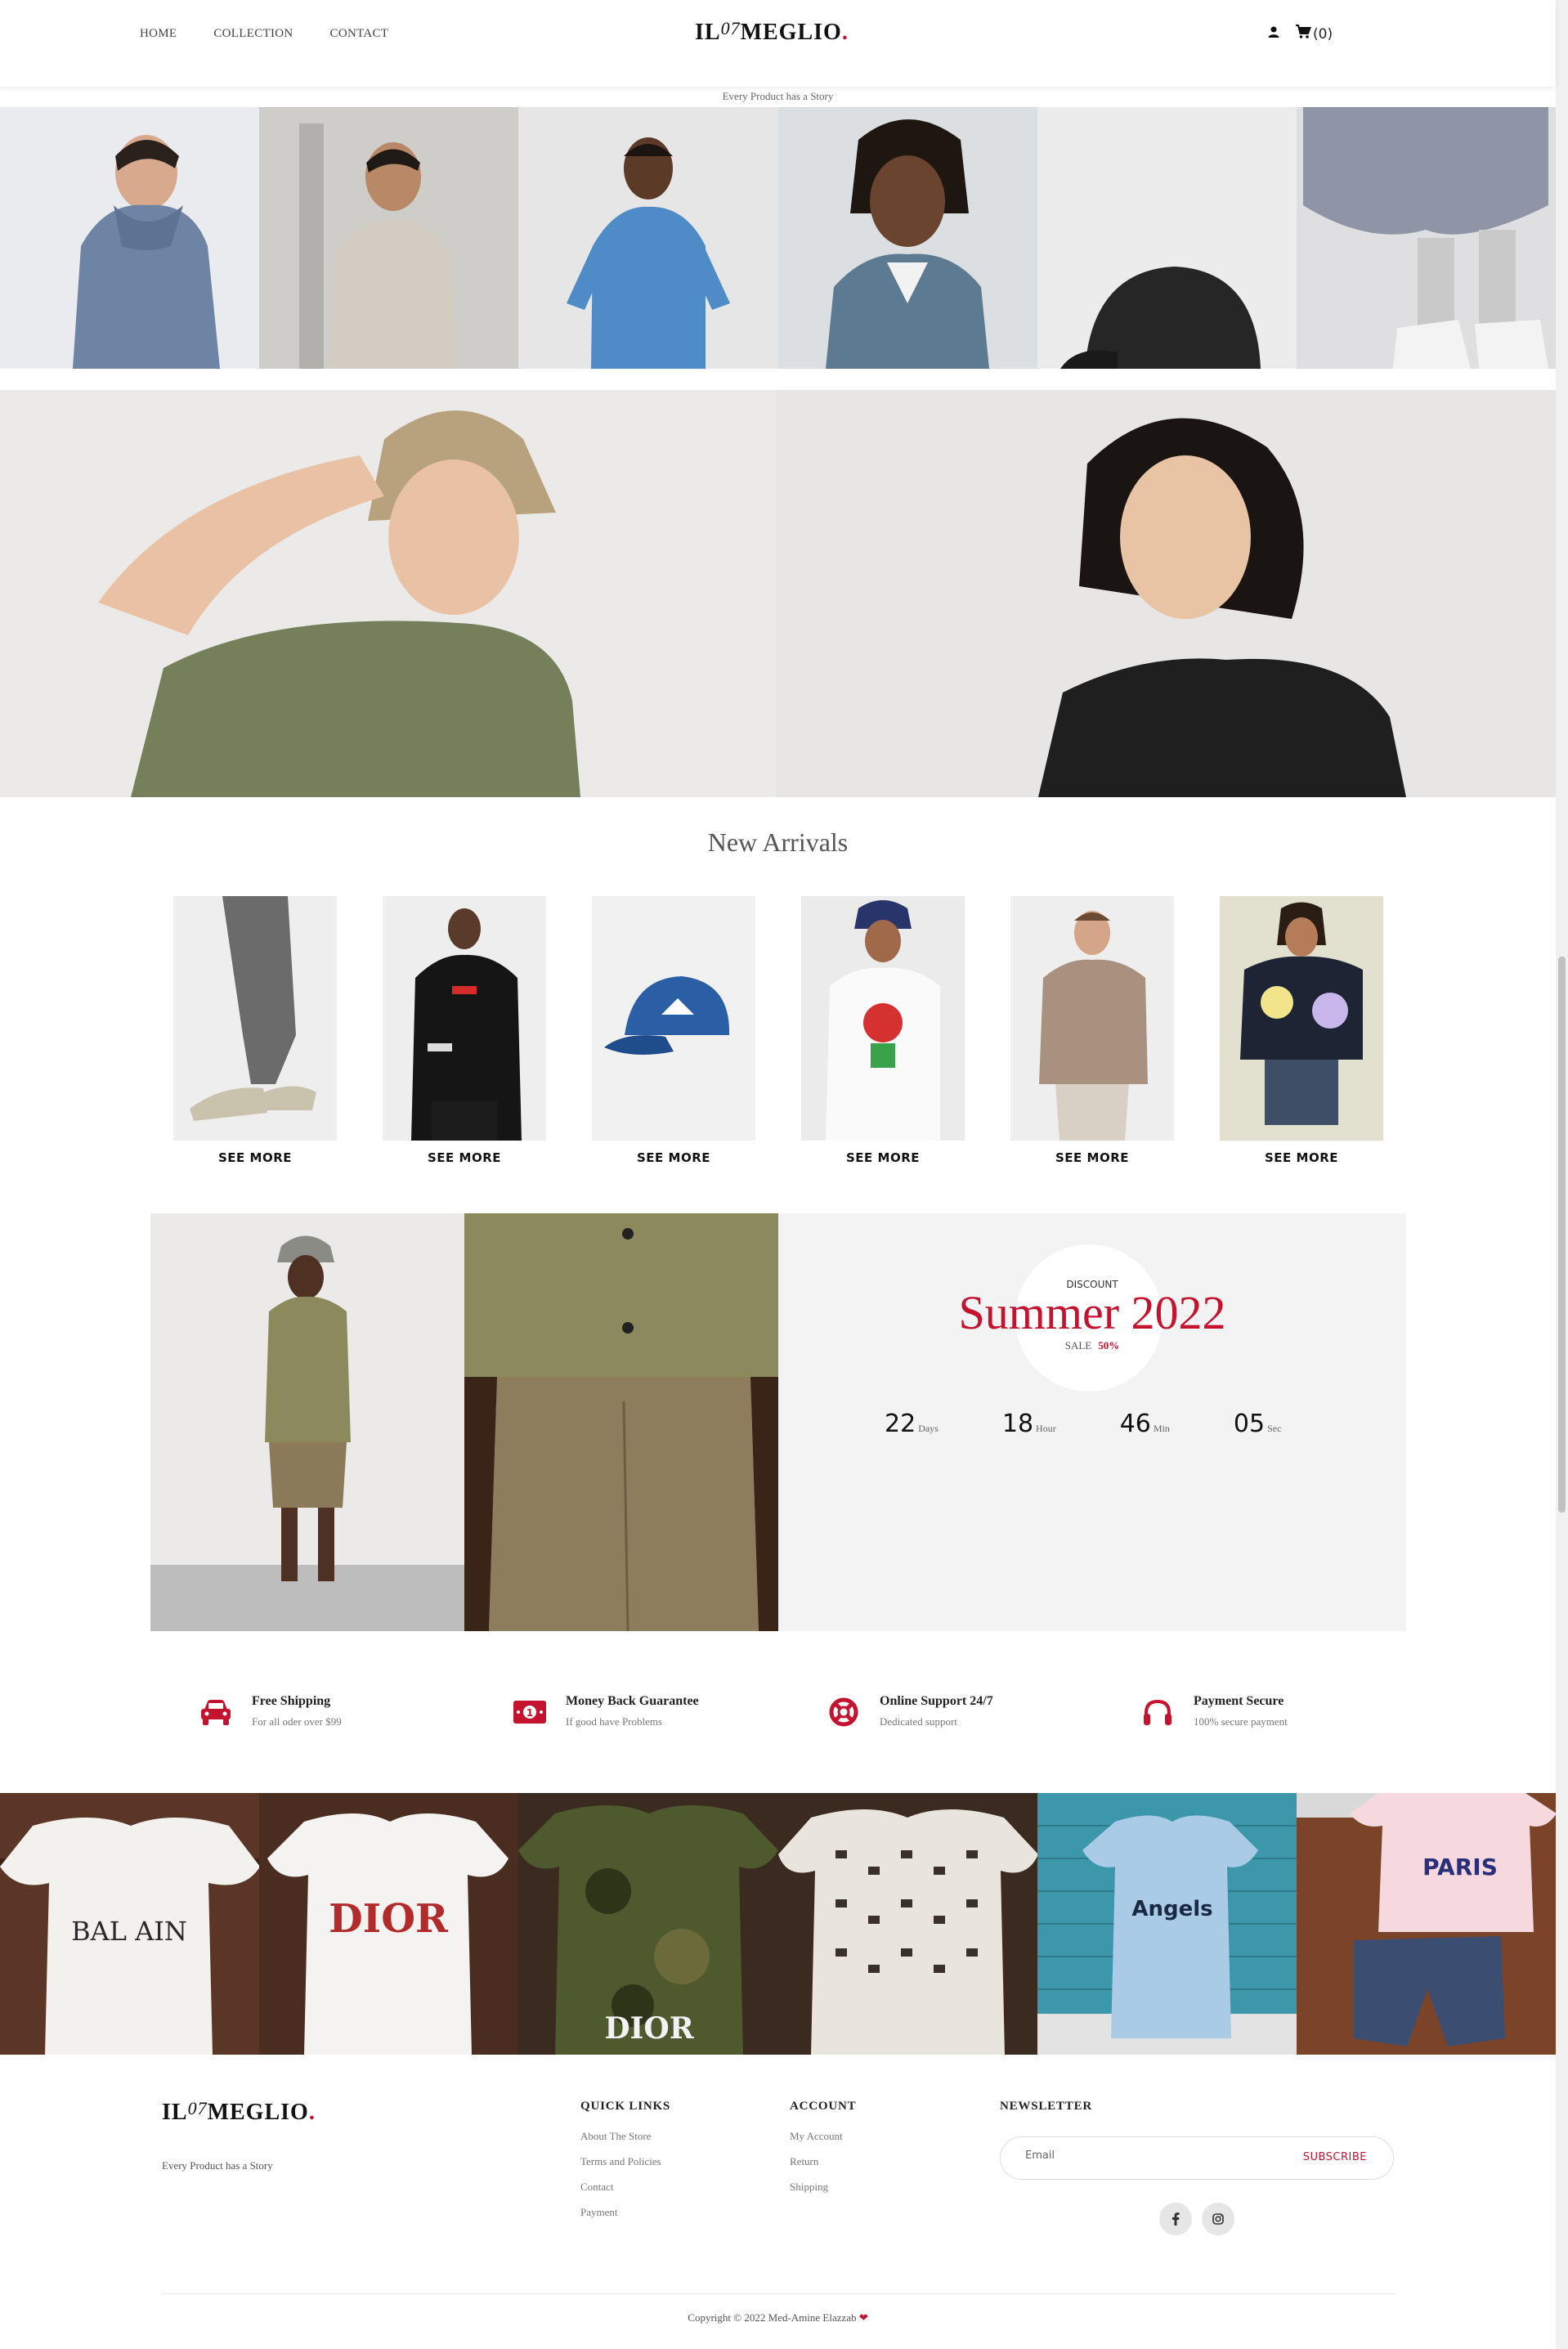  Describe the element at coordinates (901, 1424) in the screenshot. I see `countdown-value: 22` at that location.